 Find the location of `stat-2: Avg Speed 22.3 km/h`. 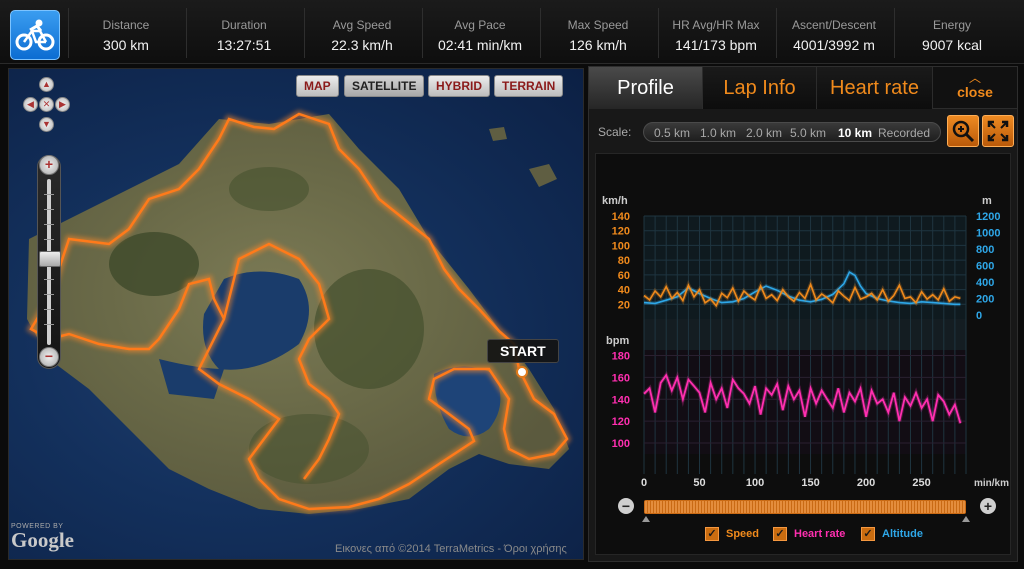

stat-2: Avg Speed 22.3 km/h is located at coordinates (362, 34).